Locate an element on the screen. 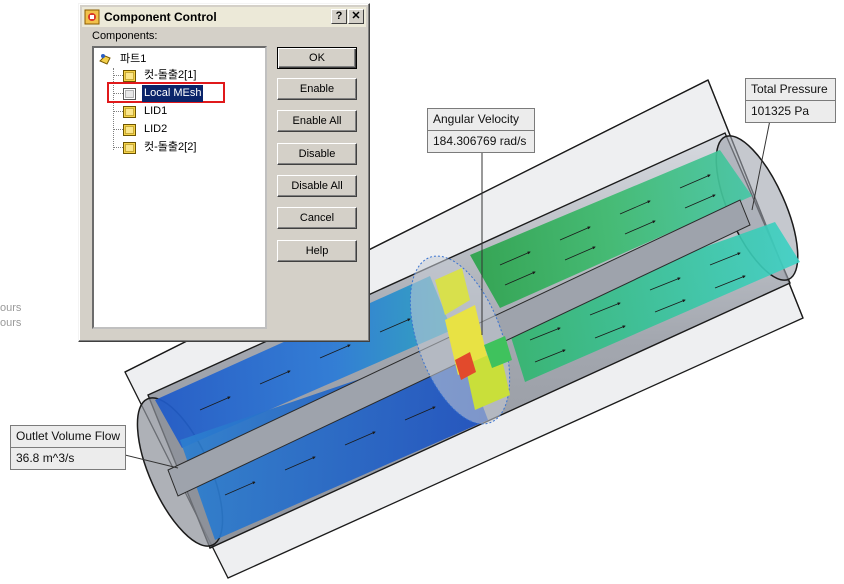 Image resolution: width=844 pixels, height=584 pixels. mesh-icon is located at coordinates (129, 94).